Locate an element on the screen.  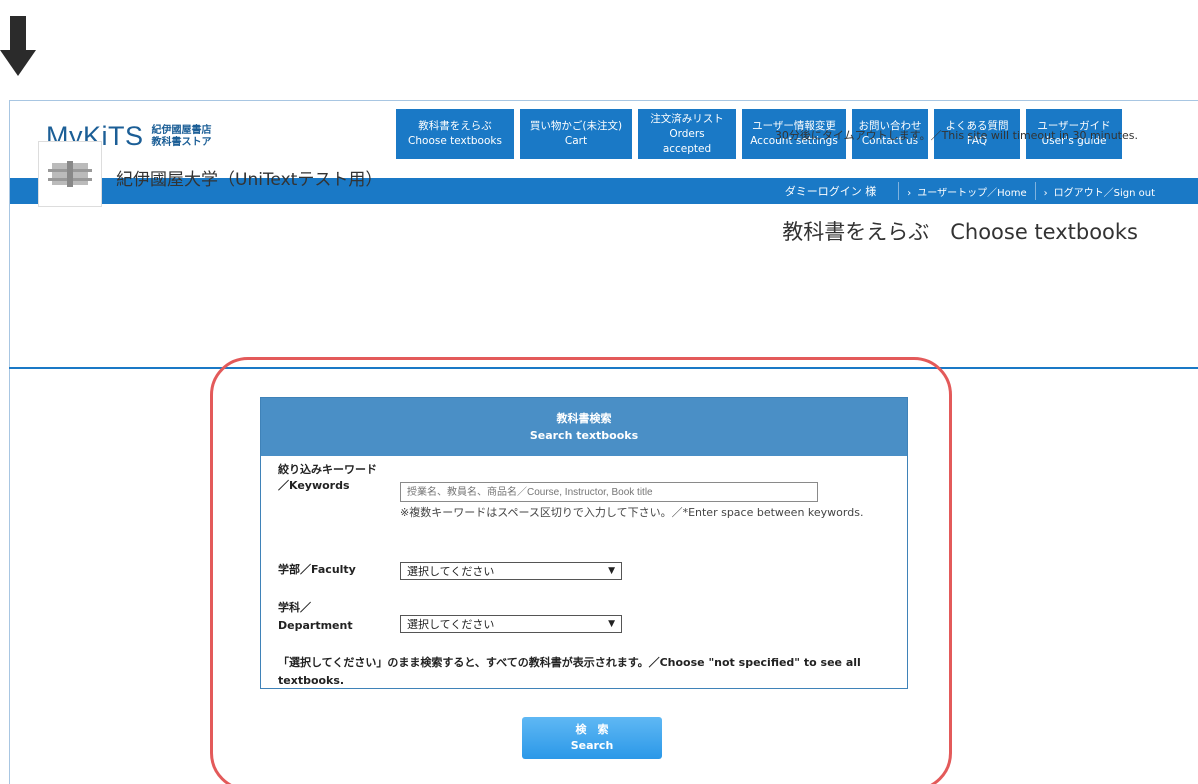
home-link: ユーザートップ／Home is located at coordinates (966, 191).